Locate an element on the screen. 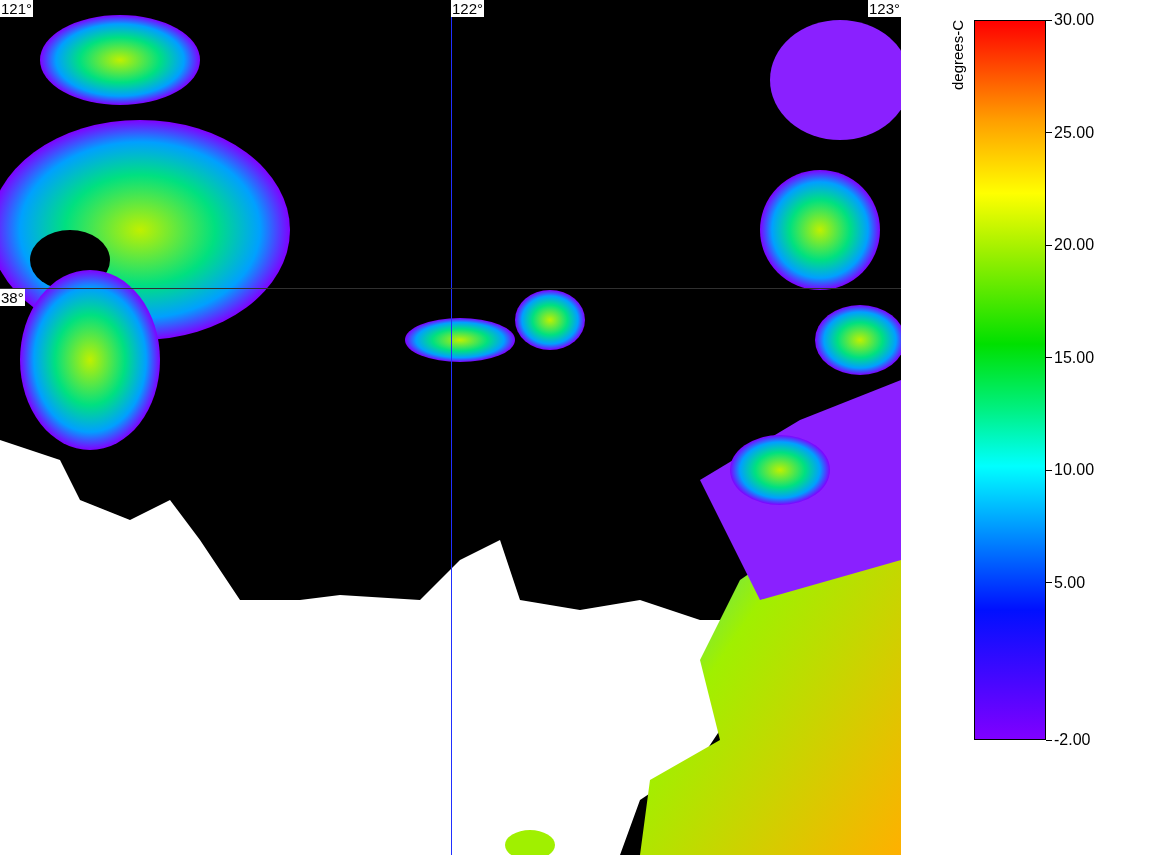 This screenshot has width=1166, height=855. longitude-label: 121° is located at coordinates (17, 8).